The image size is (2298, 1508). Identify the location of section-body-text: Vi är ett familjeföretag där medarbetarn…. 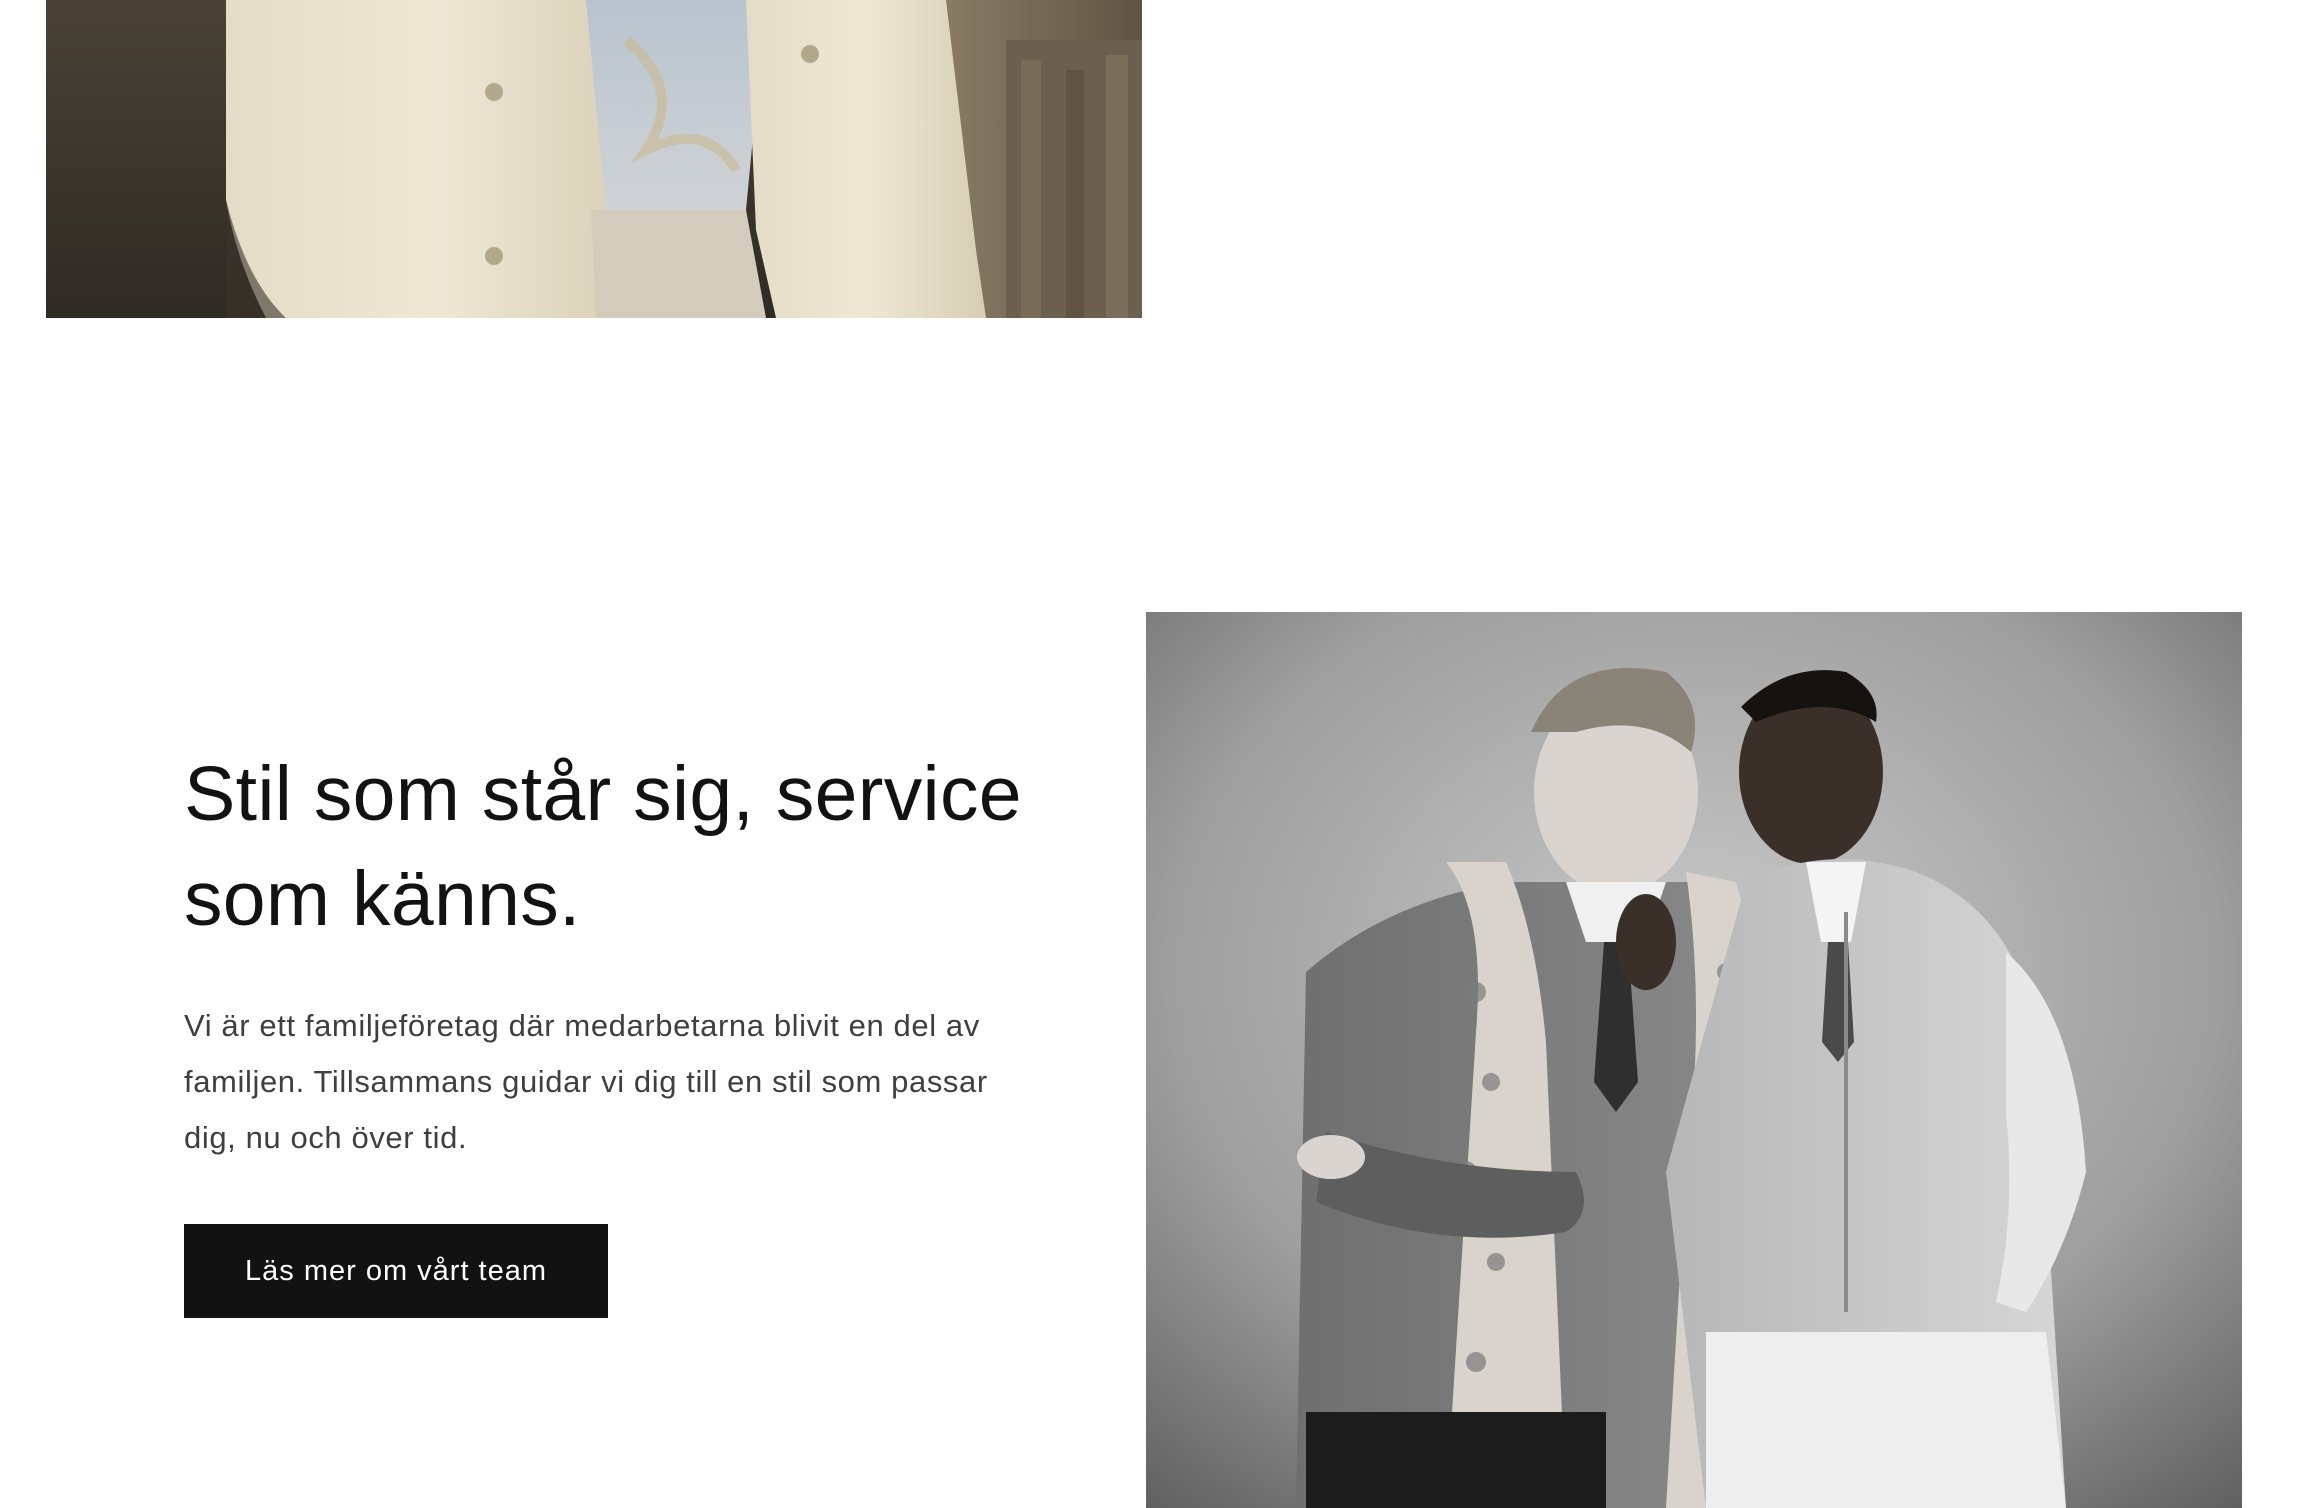
(586, 1081).